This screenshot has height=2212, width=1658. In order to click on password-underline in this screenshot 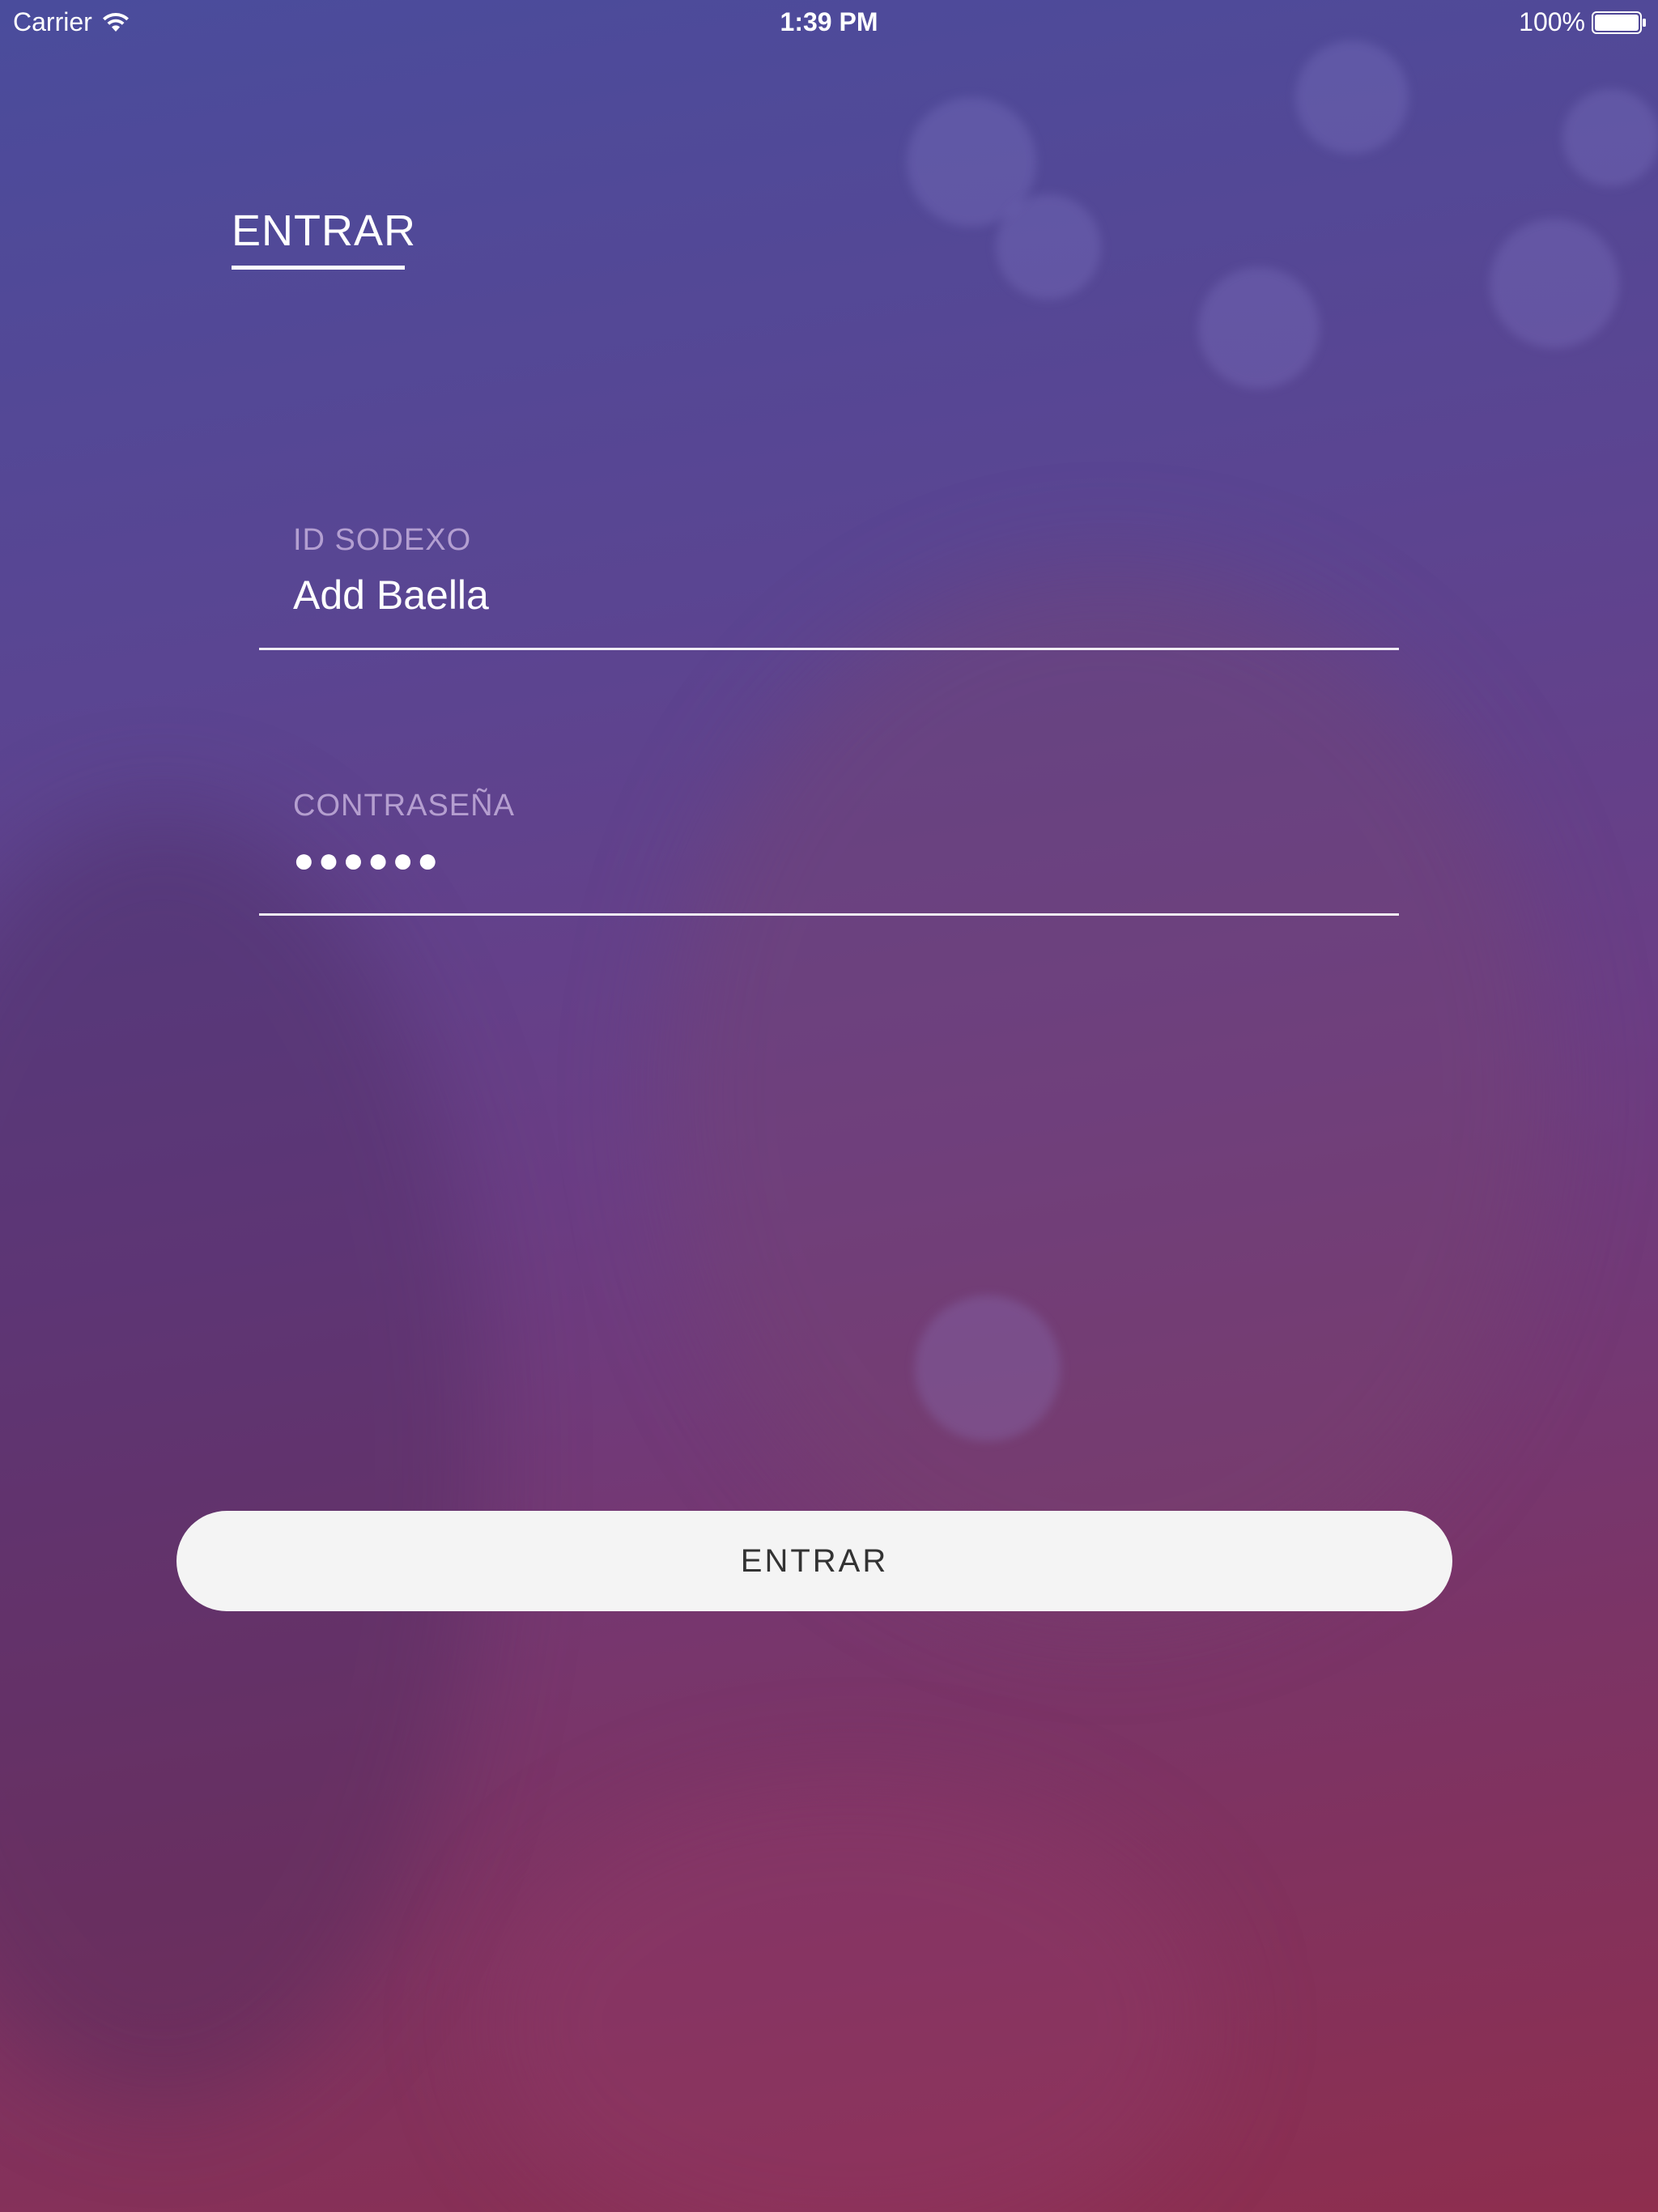, I will do `click(829, 915)`.